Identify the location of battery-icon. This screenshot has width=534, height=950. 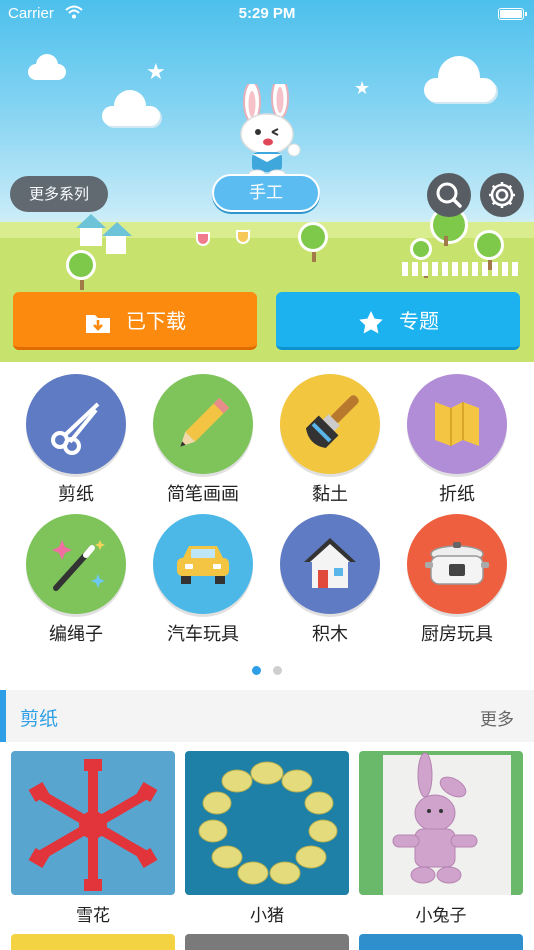
(512, 14).